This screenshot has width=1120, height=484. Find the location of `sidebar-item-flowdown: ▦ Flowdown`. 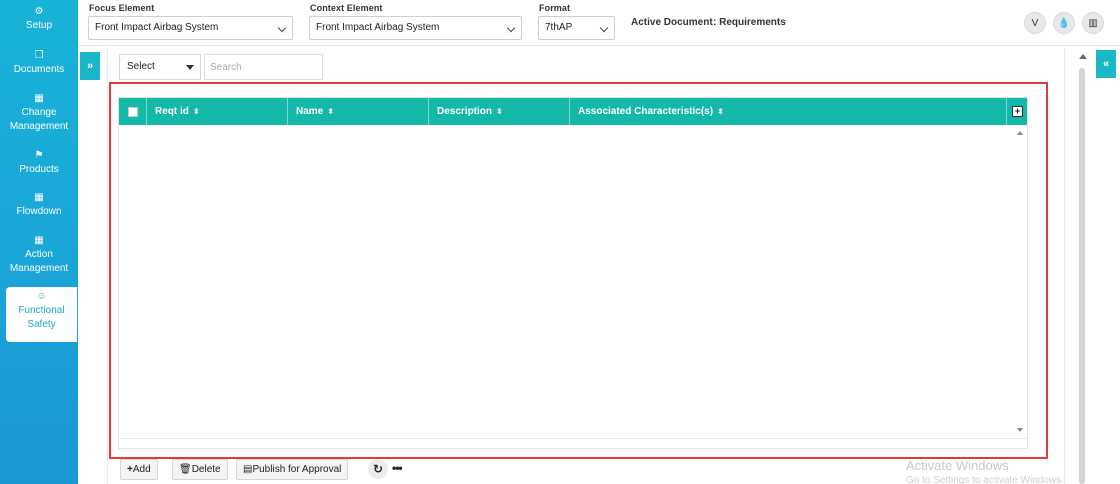

sidebar-item-flowdown: ▦ Flowdown is located at coordinates (39, 207).